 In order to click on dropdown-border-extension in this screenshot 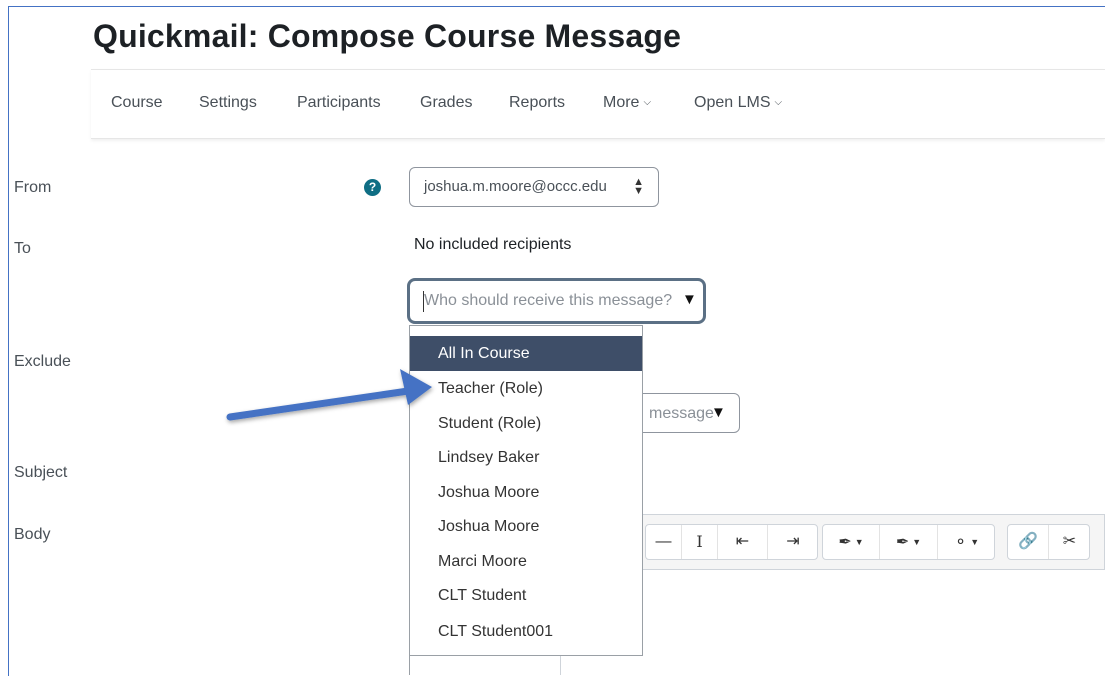, I will do `click(409, 665)`.